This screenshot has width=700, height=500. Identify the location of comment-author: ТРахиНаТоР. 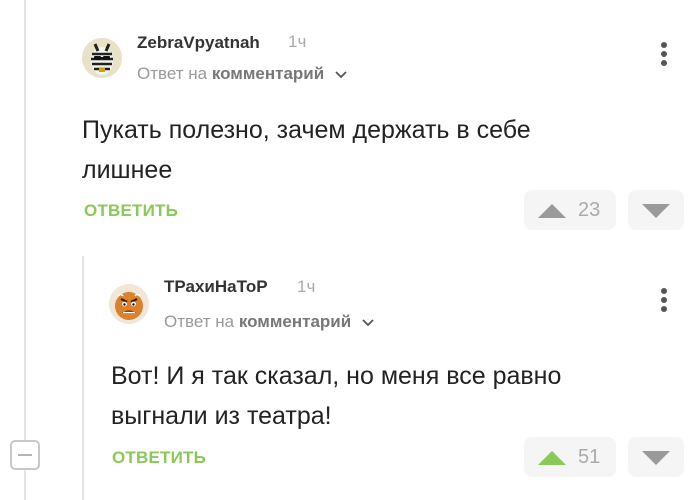
(216, 287).